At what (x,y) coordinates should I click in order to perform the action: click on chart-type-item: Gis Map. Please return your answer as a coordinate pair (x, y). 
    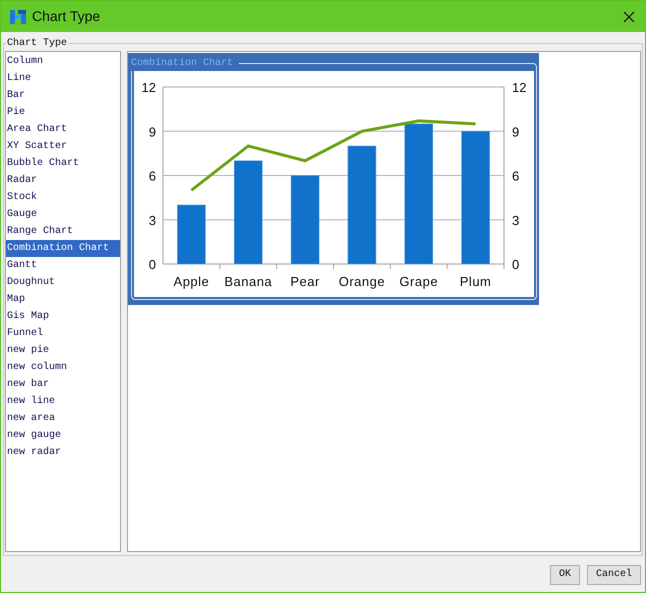
    Looking at the image, I should click on (63, 316).